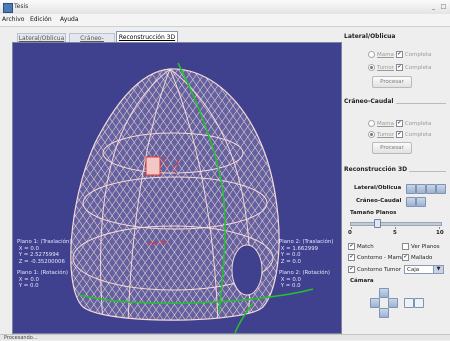  I want to click on procesar-button-craneo: Procesar, so click(392, 148).